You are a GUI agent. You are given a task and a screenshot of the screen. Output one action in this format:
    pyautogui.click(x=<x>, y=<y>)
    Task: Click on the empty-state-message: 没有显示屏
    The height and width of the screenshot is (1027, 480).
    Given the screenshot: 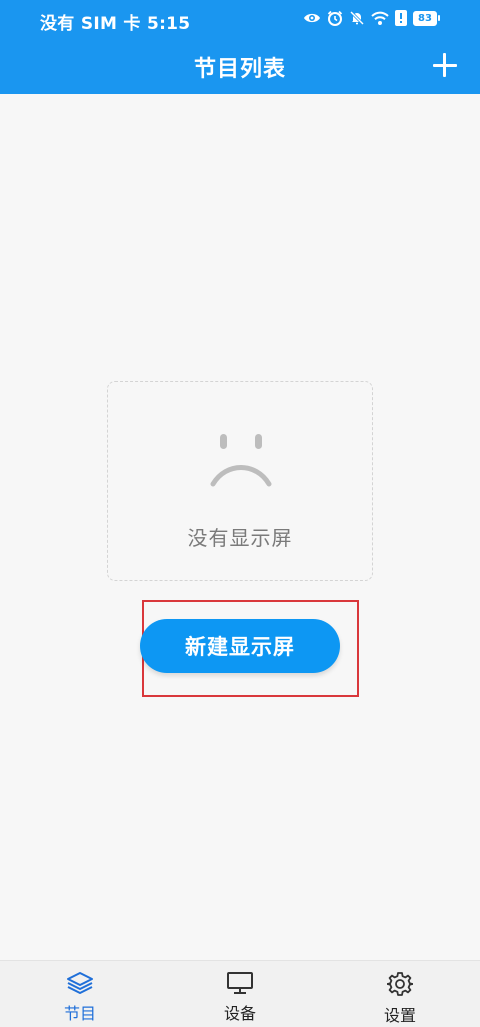 What is the action you would take?
    pyautogui.click(x=240, y=538)
    